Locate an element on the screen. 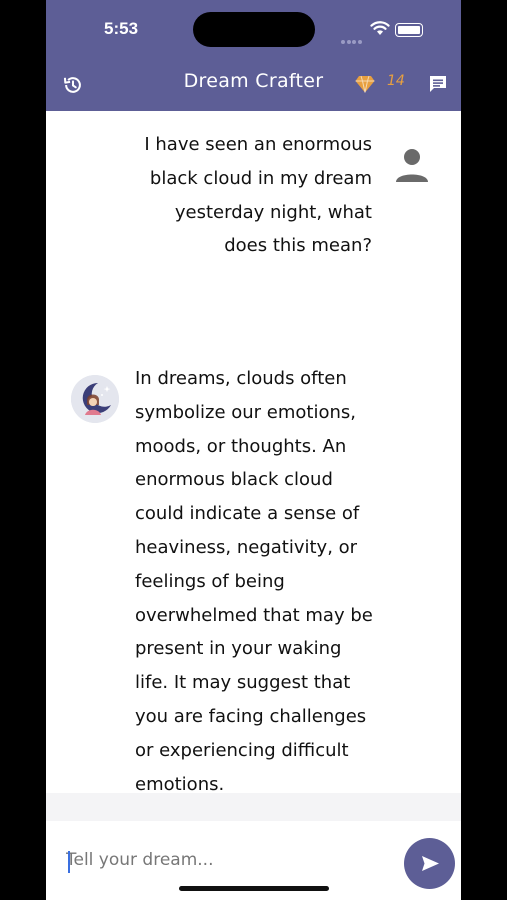 The image size is (507, 900). battery-icon is located at coordinates (409, 30).